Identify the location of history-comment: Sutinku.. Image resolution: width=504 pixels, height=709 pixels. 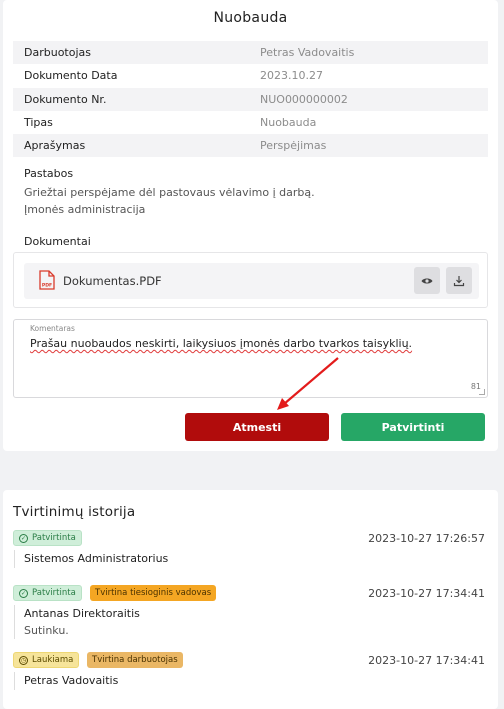
(46, 630).